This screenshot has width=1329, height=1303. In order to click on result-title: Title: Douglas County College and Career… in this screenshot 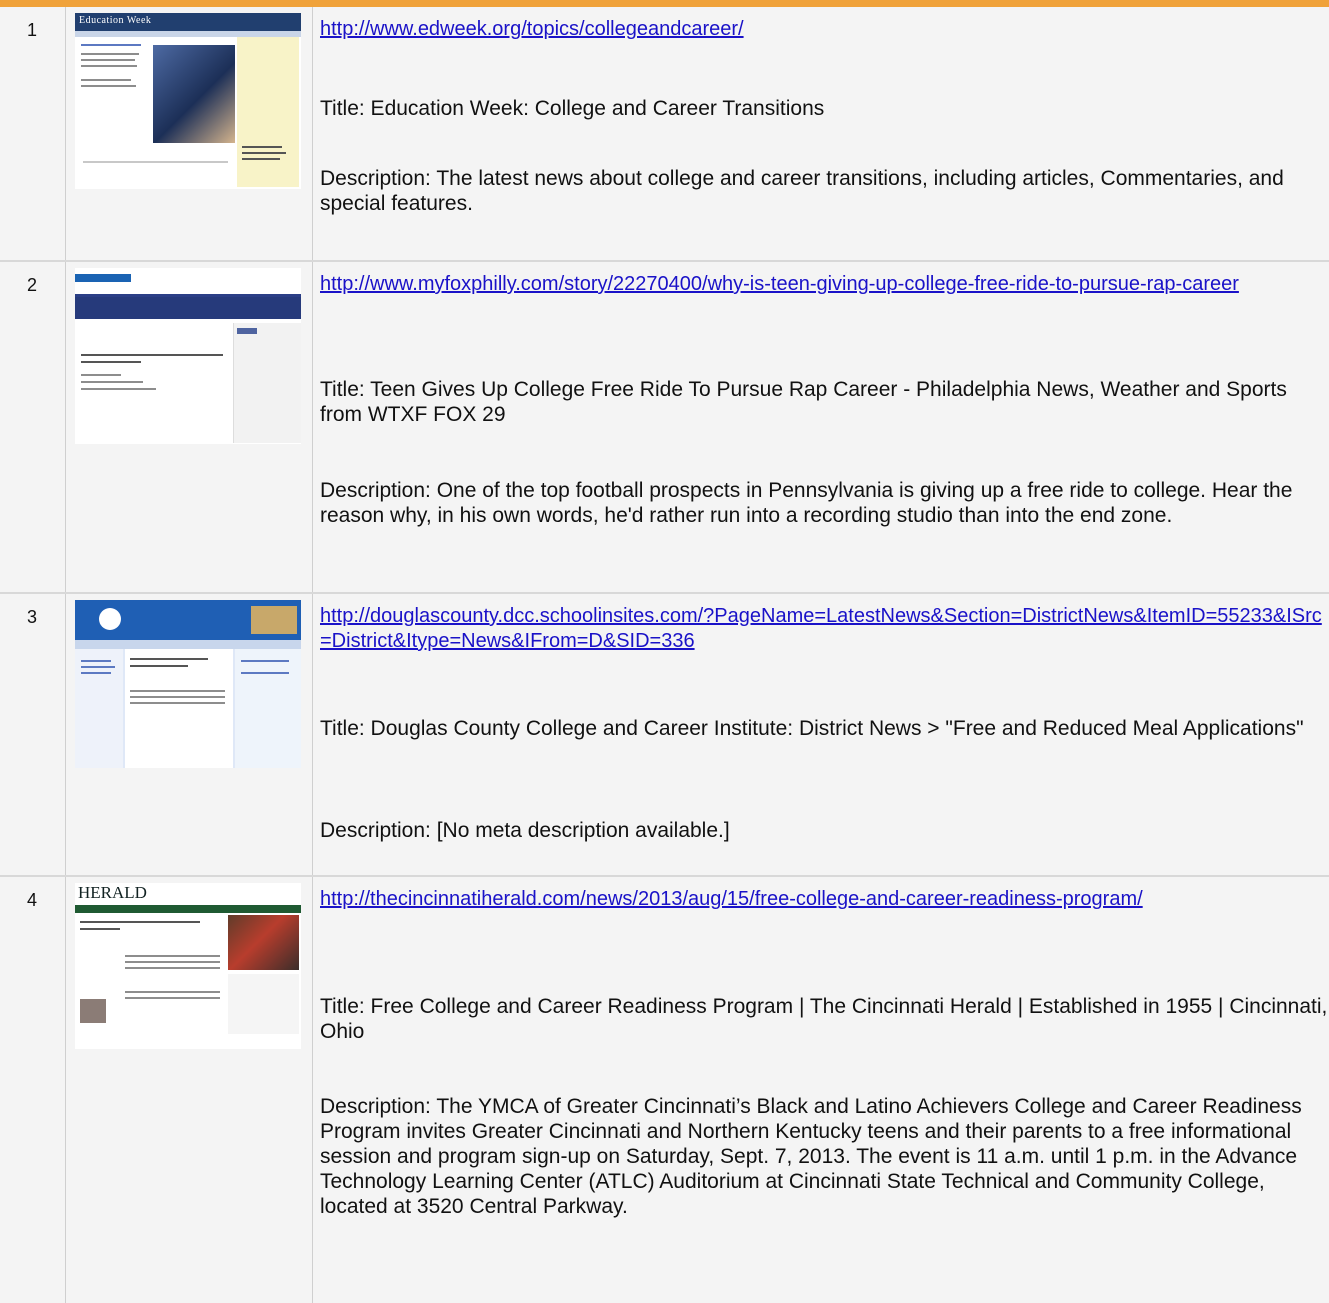, I will do `click(812, 728)`.